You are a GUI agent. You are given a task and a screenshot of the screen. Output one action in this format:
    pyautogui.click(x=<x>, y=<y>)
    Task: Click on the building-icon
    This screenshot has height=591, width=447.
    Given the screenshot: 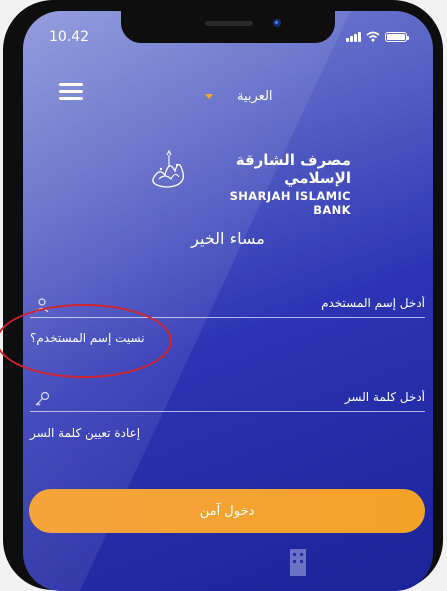 What is the action you would take?
    pyautogui.click(x=298, y=562)
    